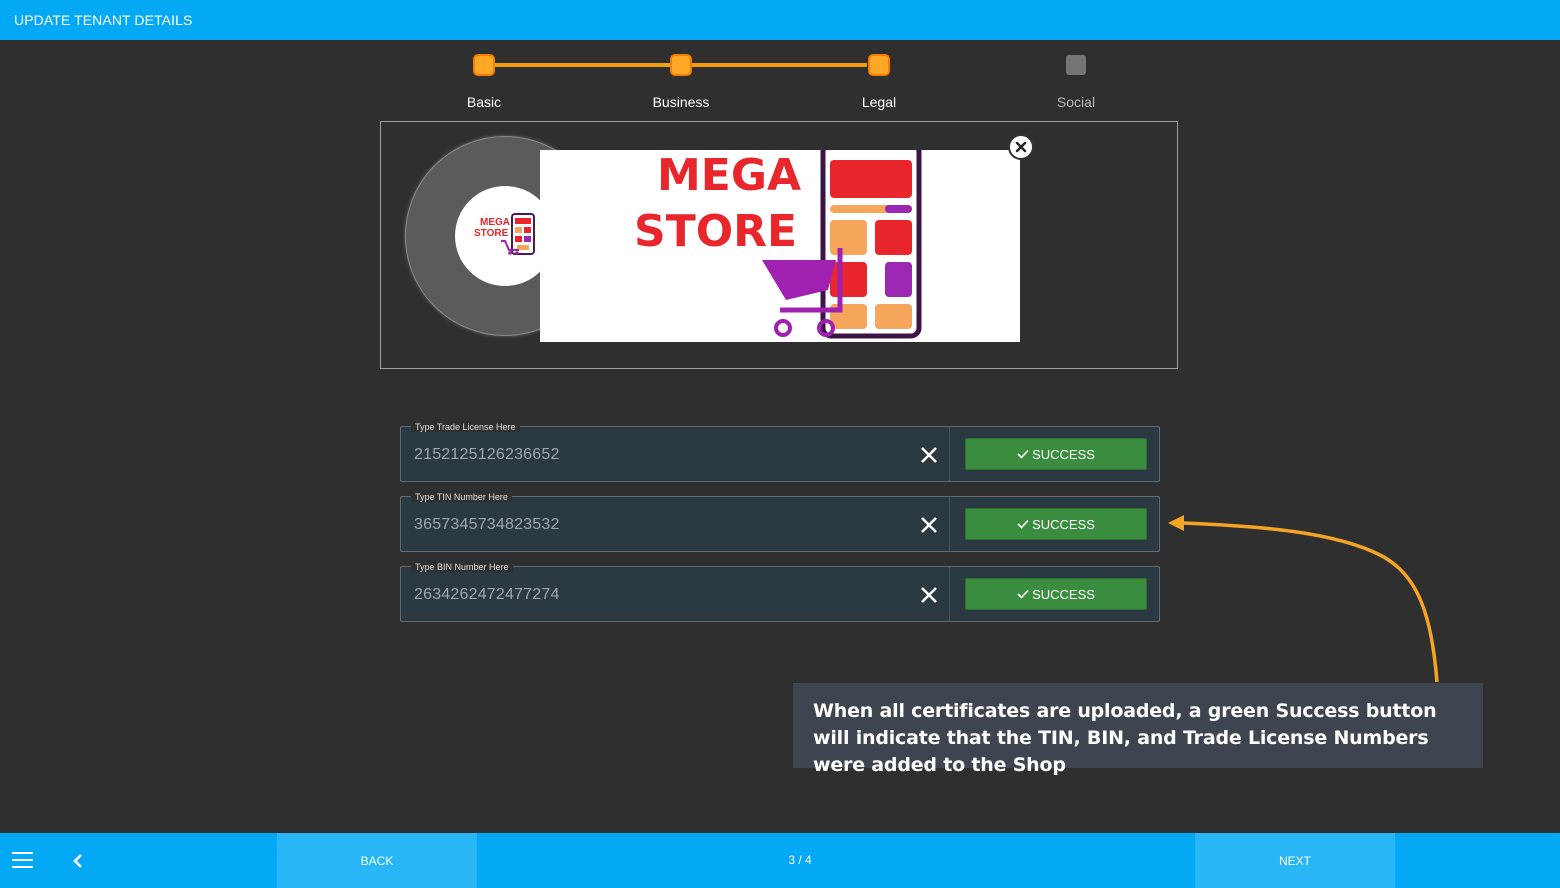 Image resolution: width=1560 pixels, height=888 pixels. Describe the element at coordinates (22, 860) in the screenshot. I see `menu-icon` at that location.